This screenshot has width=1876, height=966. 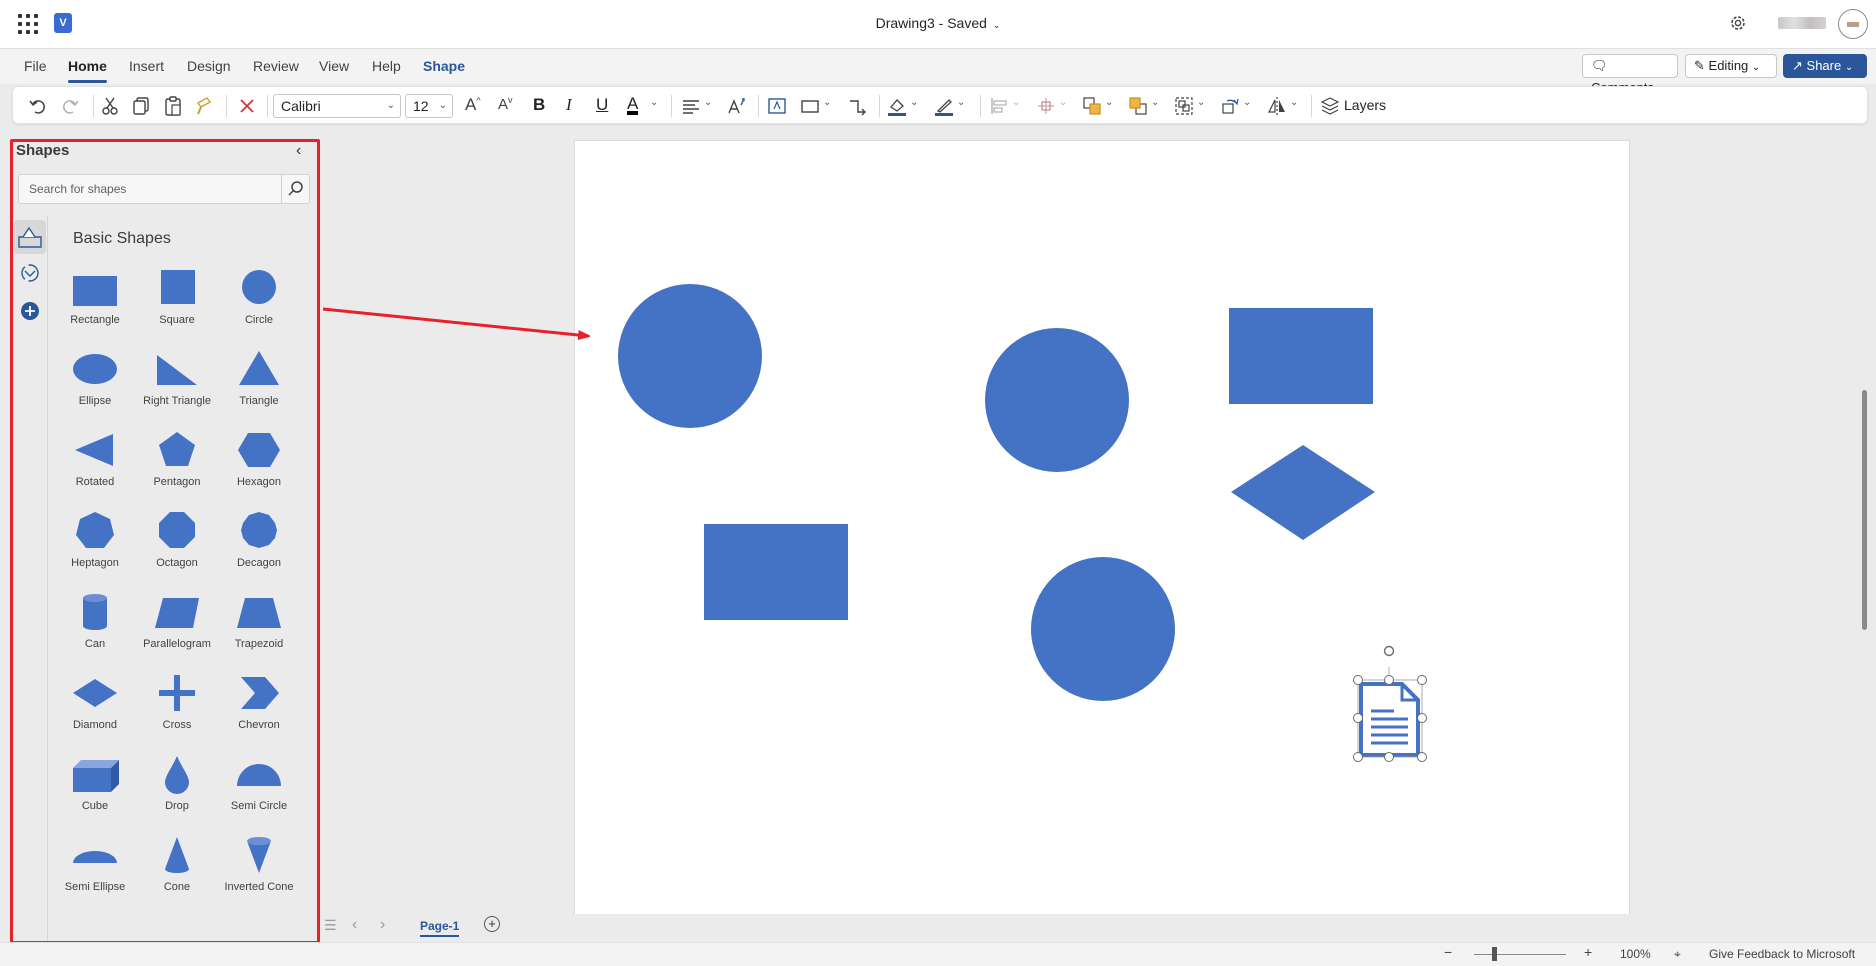 What do you see at coordinates (1864, 510) in the screenshot?
I see `vertical-scrollbar` at bounding box center [1864, 510].